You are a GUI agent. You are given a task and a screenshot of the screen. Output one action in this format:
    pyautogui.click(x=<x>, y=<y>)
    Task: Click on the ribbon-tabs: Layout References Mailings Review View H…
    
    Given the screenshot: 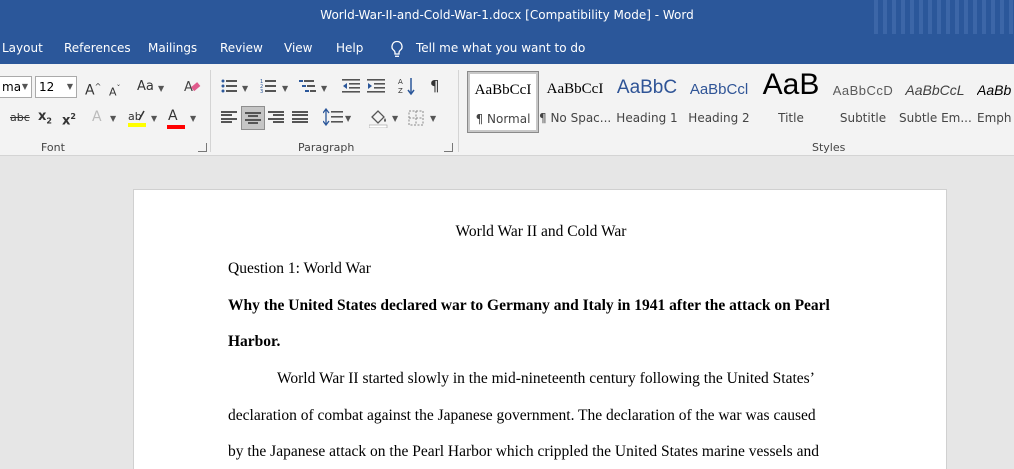 What is the action you would take?
    pyautogui.click(x=507, y=49)
    